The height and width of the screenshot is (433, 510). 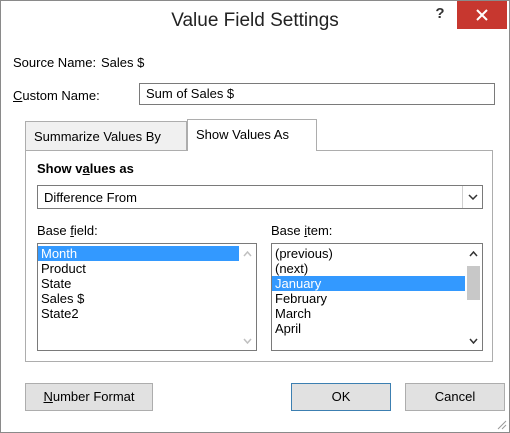 What do you see at coordinates (369, 298) in the screenshot?
I see `base-item-february: February` at bounding box center [369, 298].